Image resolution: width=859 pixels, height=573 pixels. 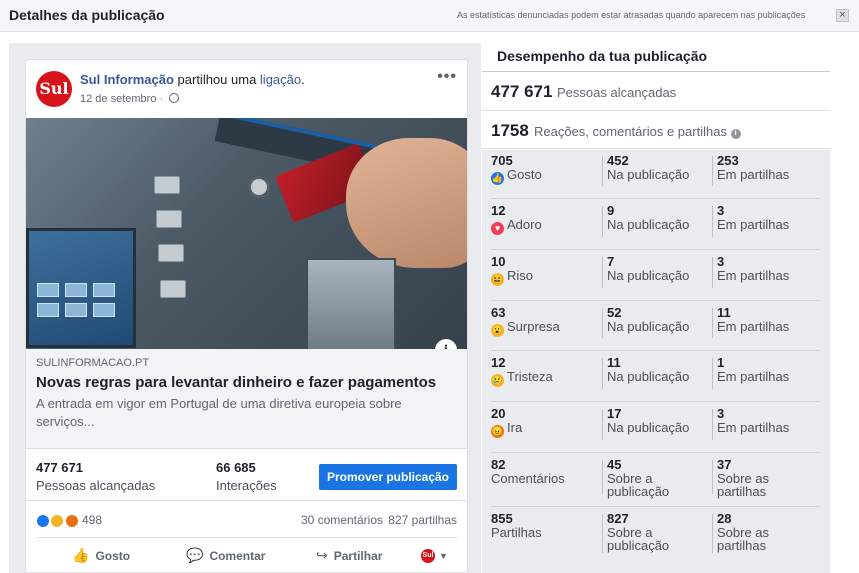 I want to click on like-reaction-icon: 👍, so click(x=497, y=178).